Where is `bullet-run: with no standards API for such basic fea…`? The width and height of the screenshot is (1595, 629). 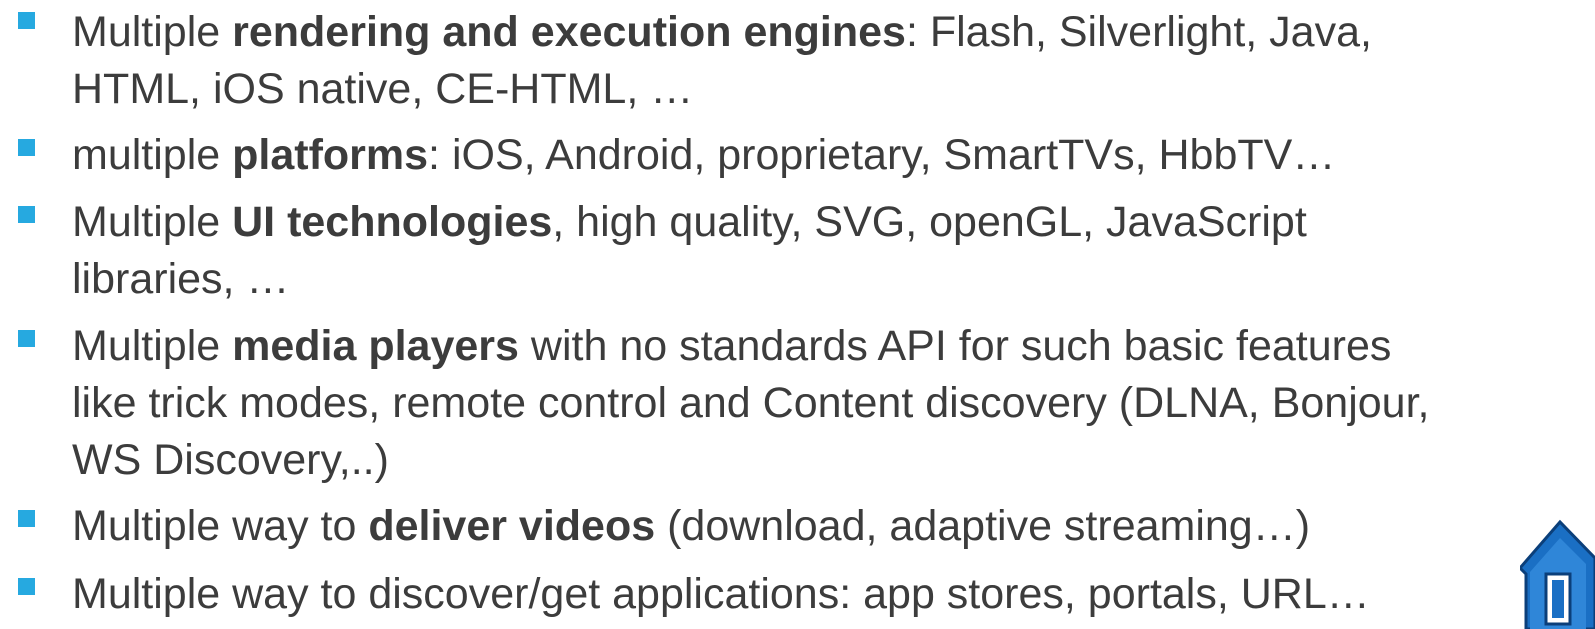
bullet-run: with no standards API for such basic fea… is located at coordinates (955, 346).